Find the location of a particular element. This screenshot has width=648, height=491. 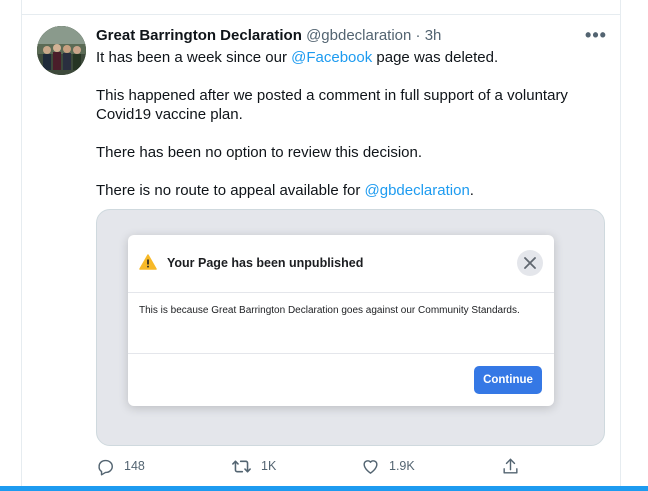

dialog-title: Your Page has been unpublished is located at coordinates (265, 263).